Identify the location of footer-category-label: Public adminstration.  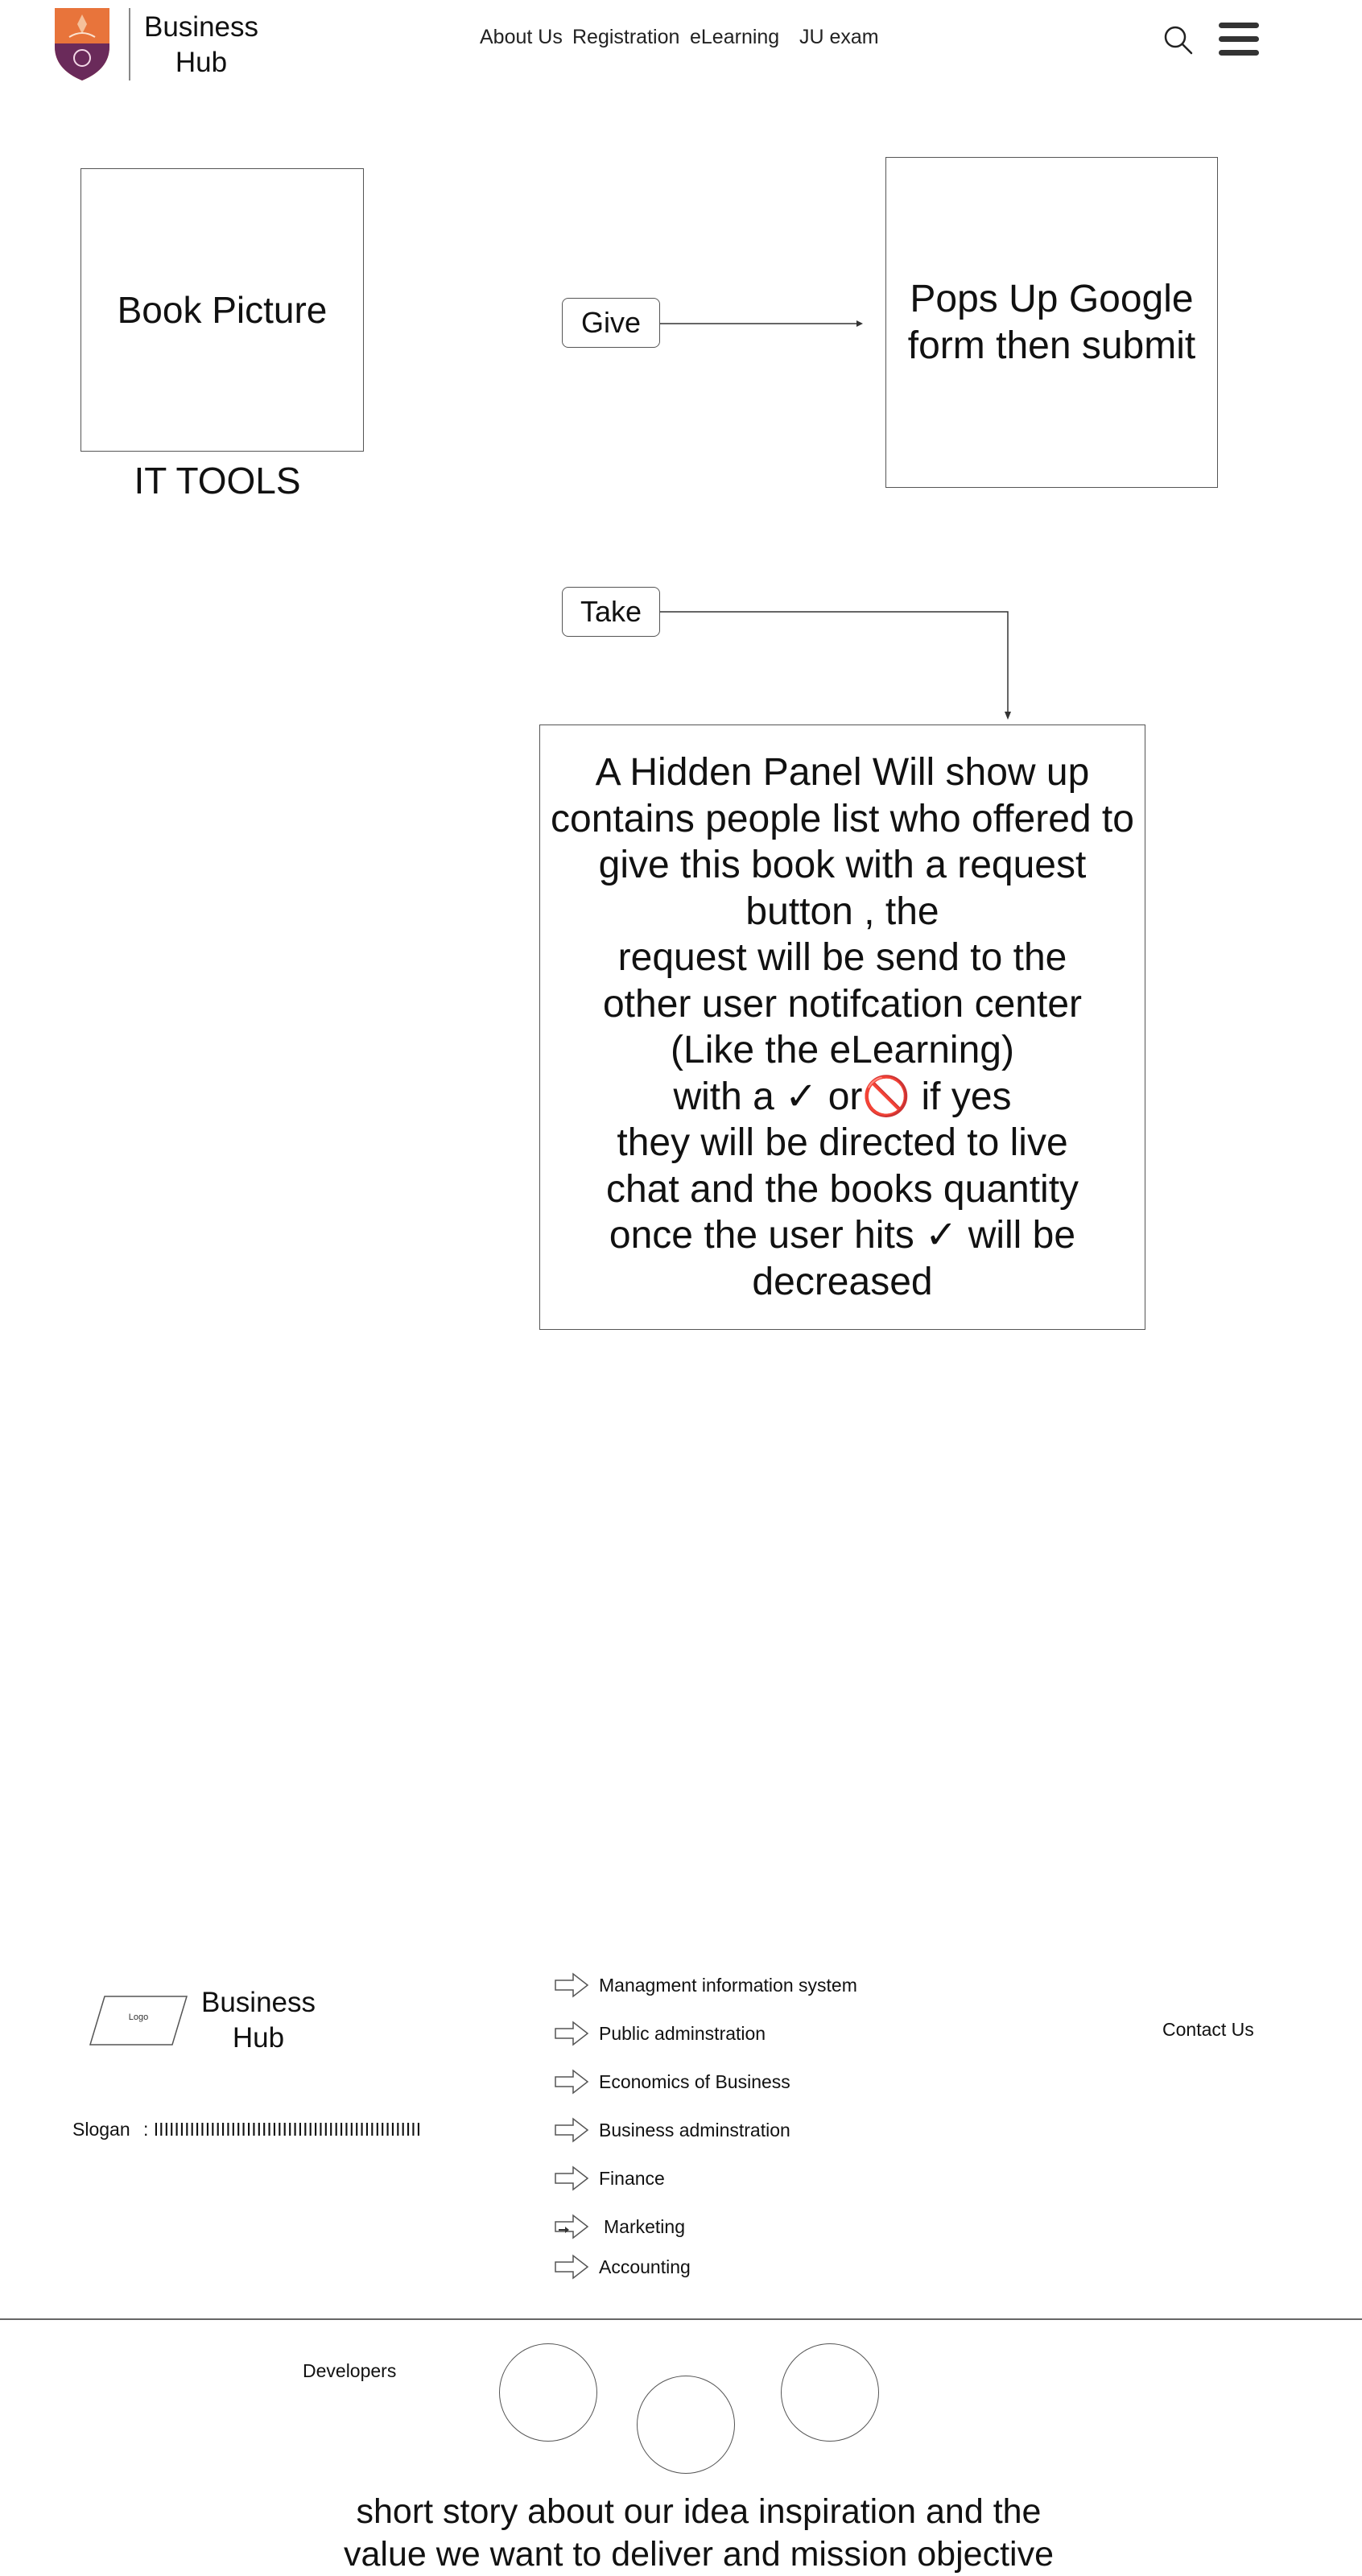
(682, 2033).